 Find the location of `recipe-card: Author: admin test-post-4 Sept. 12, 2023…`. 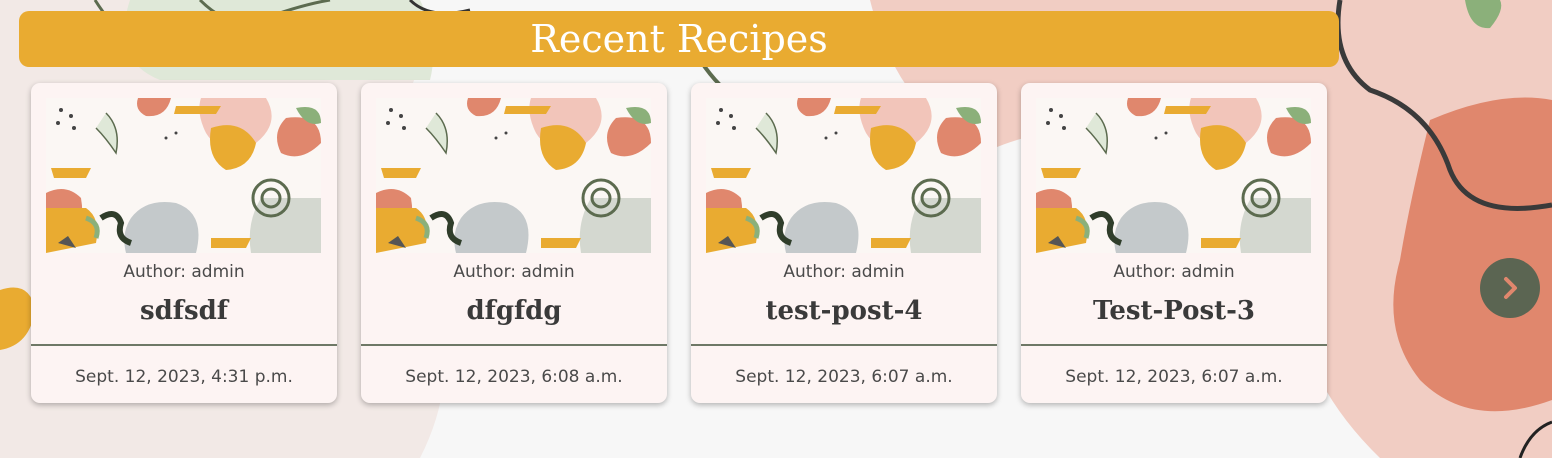

recipe-card: Author: admin test-post-4 Sept. 12, 2023… is located at coordinates (844, 243).